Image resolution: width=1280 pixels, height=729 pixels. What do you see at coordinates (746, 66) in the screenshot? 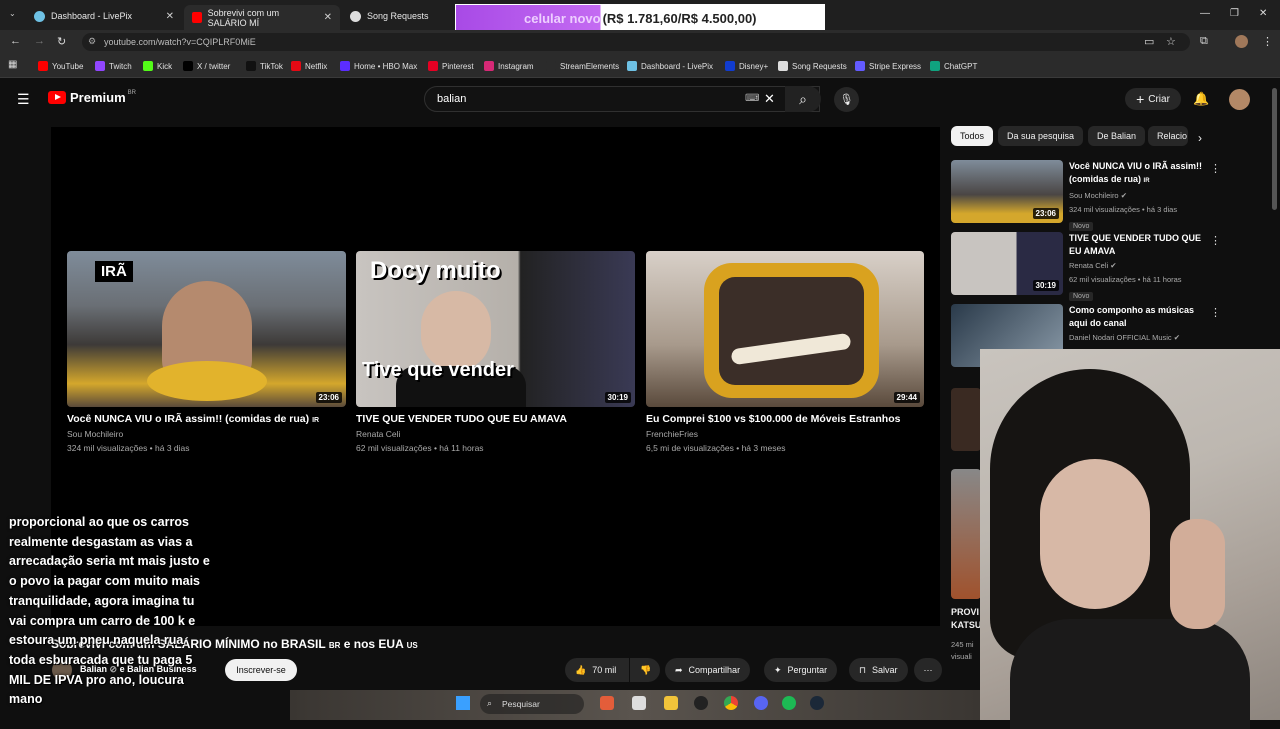
I see `bookmark-item: Disney+` at bounding box center [746, 66].